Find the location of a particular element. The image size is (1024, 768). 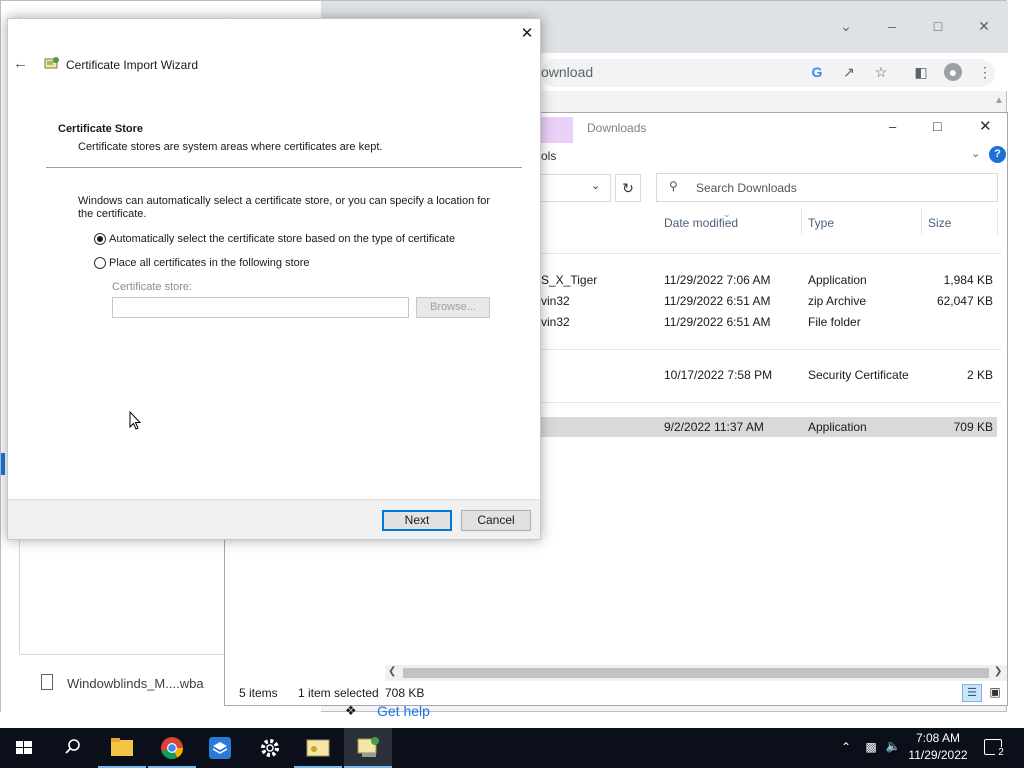

column-type: Type is located at coordinates (821, 223).